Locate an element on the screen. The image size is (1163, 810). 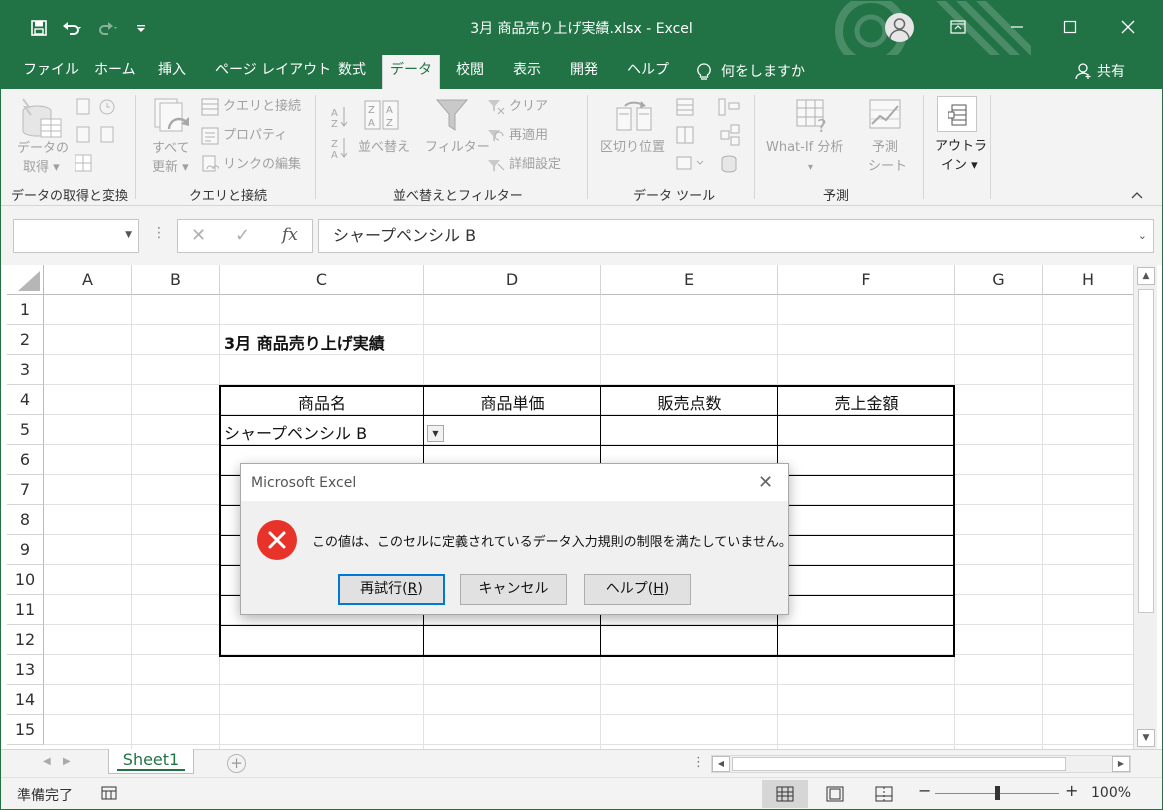
column-header-h: H is located at coordinates (1088, 280).